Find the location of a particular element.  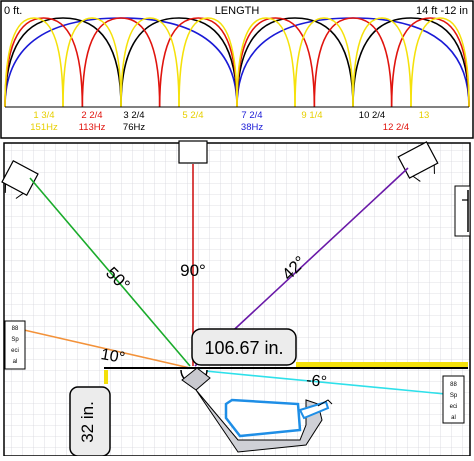

right-box-line-2: Sp is located at coordinates (454, 396).